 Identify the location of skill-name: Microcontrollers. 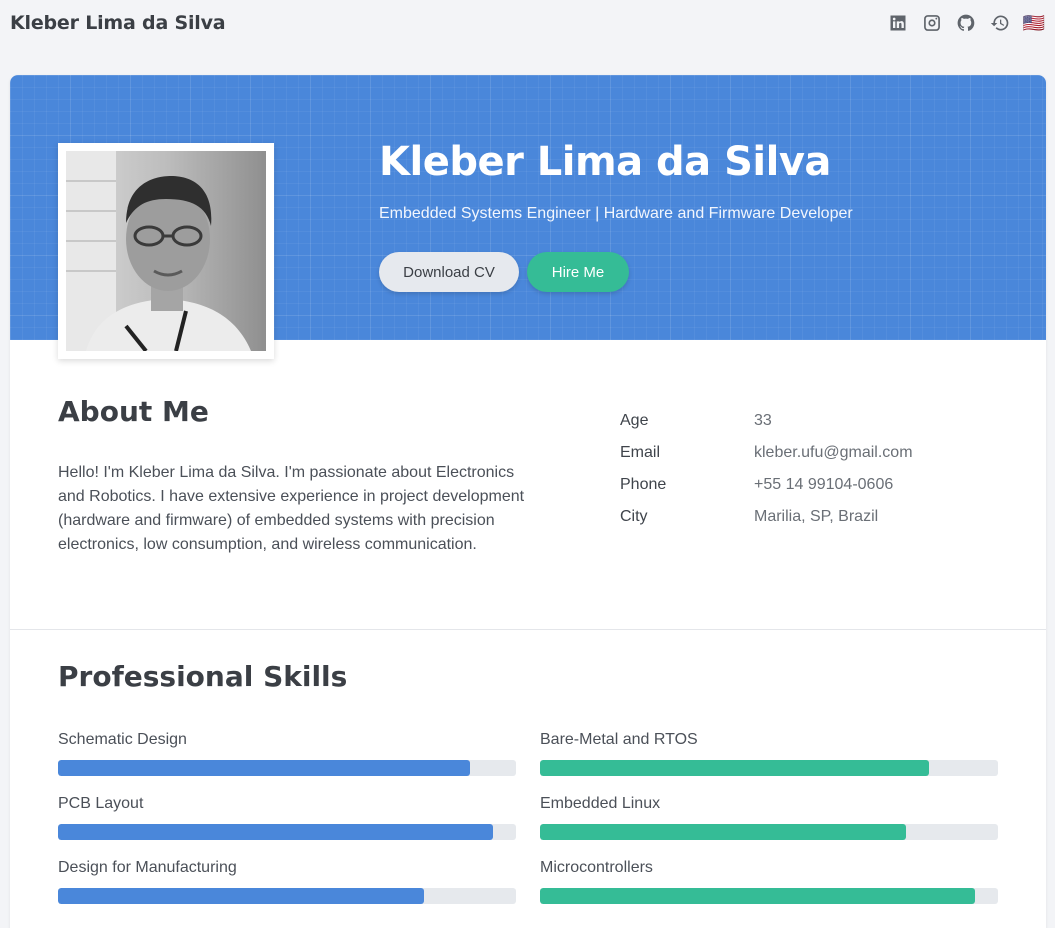
(596, 867).